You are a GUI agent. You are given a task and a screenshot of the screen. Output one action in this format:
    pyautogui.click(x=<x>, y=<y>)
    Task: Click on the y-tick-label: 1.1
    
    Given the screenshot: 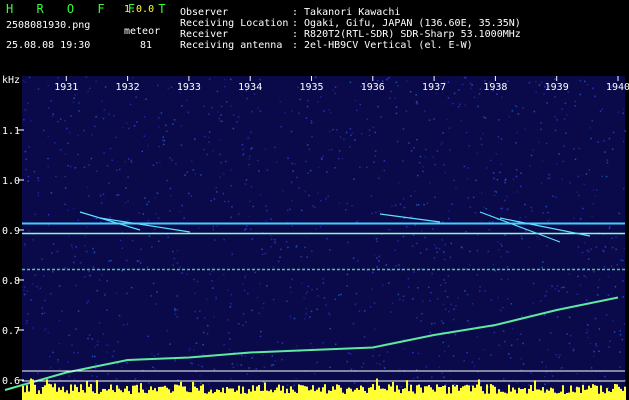 What is the action you would take?
    pyautogui.click(x=11, y=131)
    